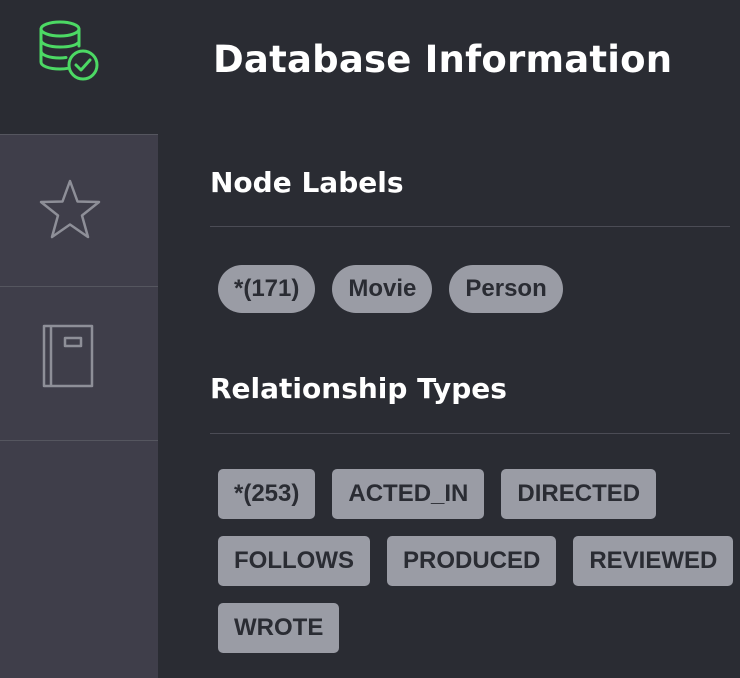  Describe the element at coordinates (267, 494) in the screenshot. I see `relationship-type-all: *(253)` at that location.